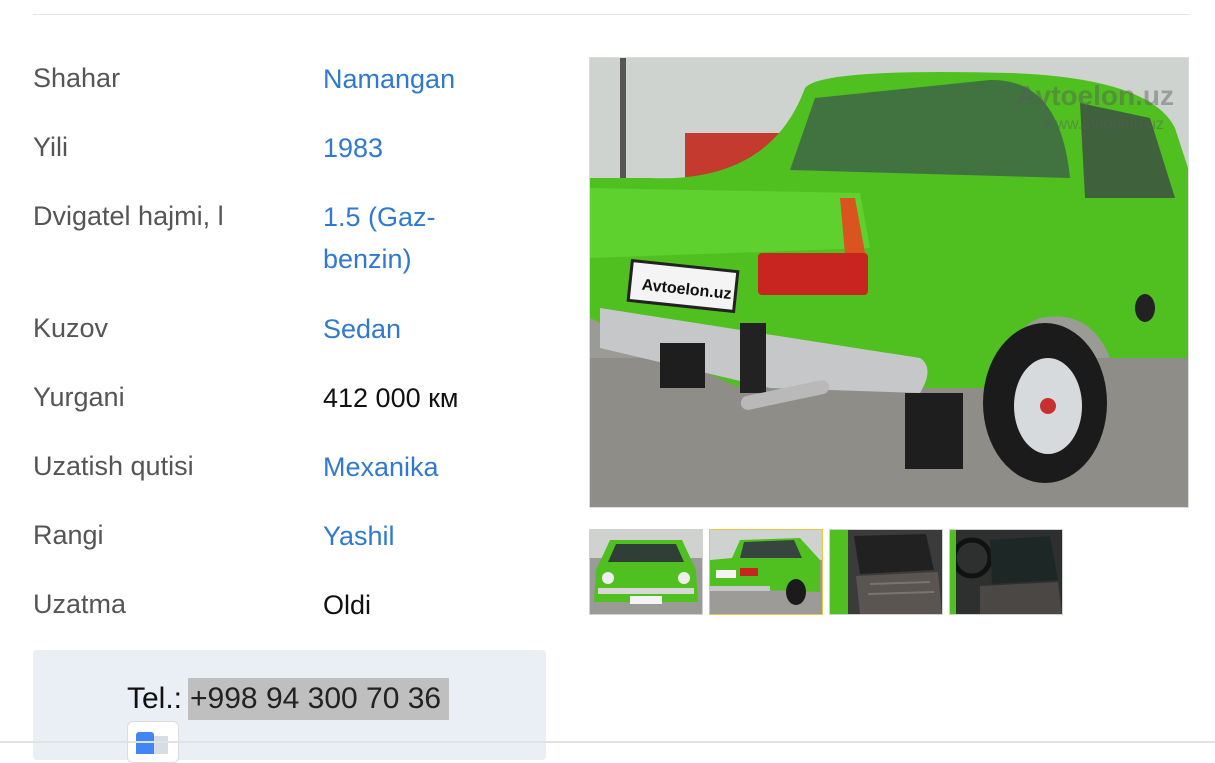 Image resolution: width=1215 pixels, height=763 pixels. I want to click on spec-value-link: Mexanika, so click(433, 467).